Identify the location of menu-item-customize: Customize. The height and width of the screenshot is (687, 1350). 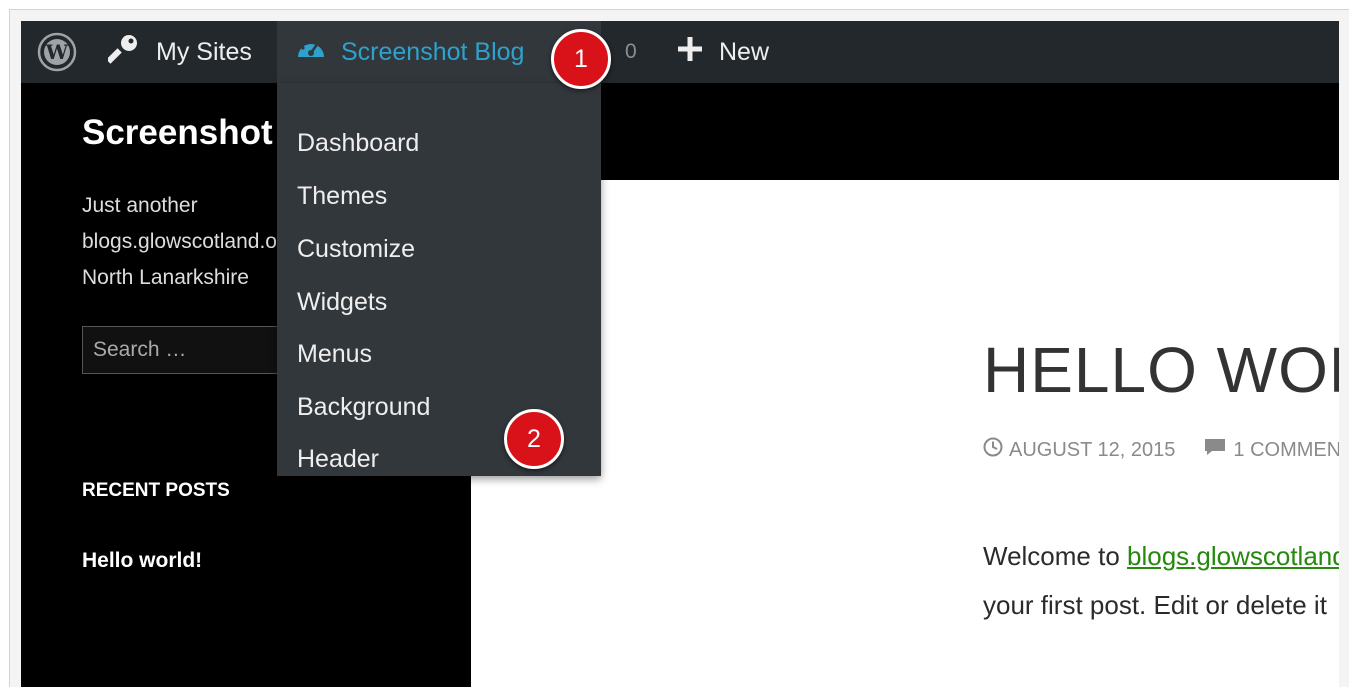
(356, 249).